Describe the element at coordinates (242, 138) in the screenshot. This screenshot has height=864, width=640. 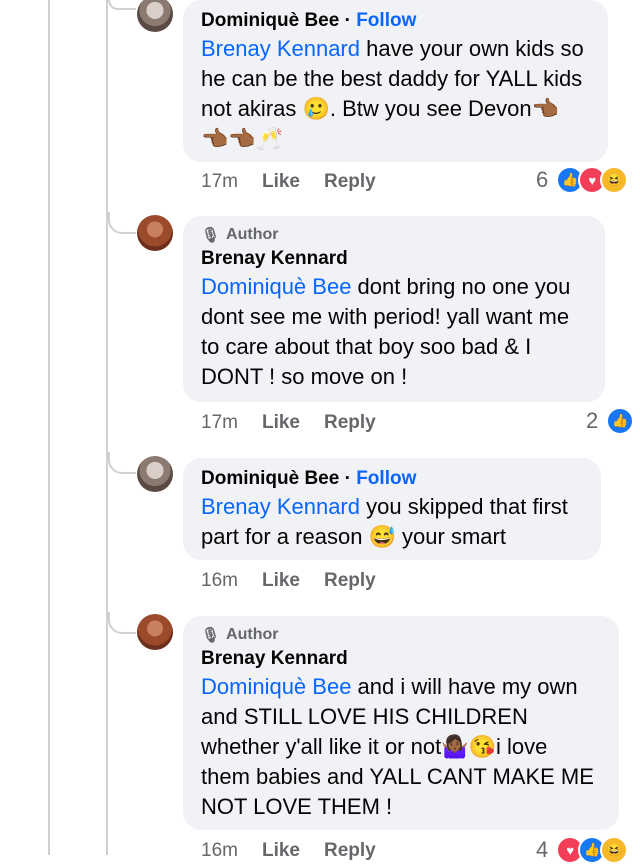
I see `text-line: 👈🏾👈🏾🥂` at that location.